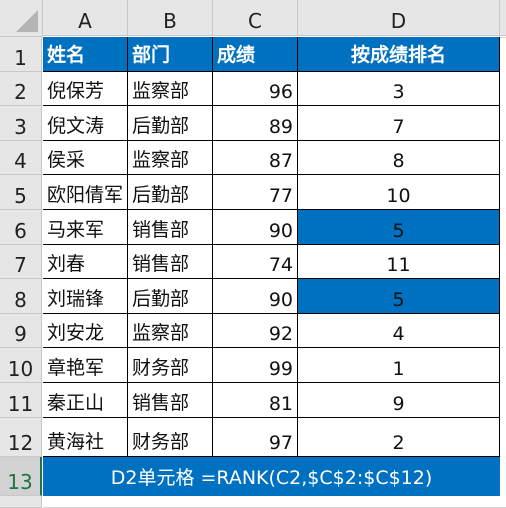  Describe the element at coordinates (85, 18) in the screenshot. I see `column-header-a: A` at that location.